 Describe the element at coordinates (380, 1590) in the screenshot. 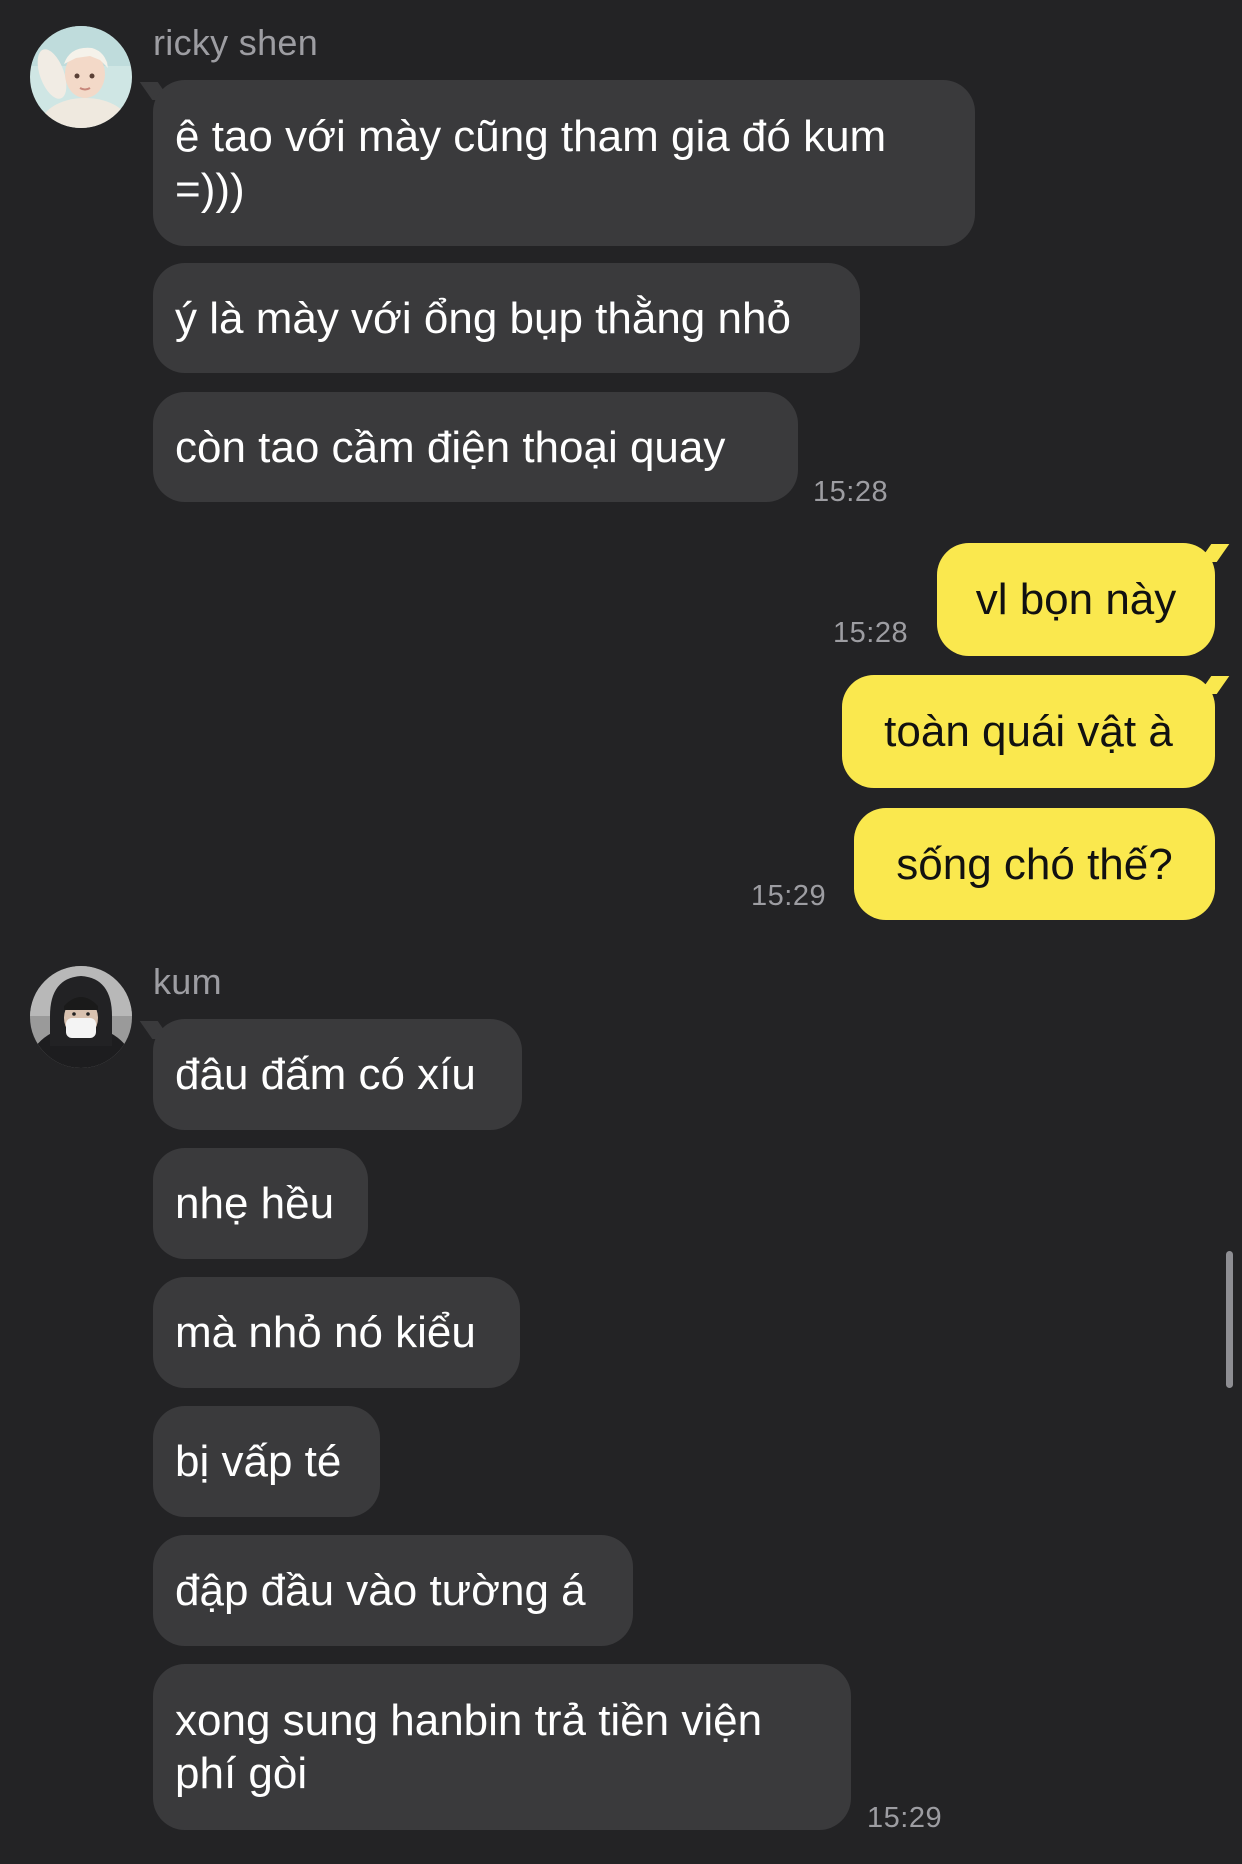

I see `message-text: đập đầu vào tường á` at that location.